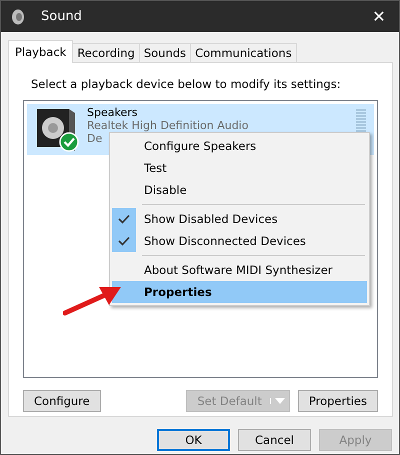  What do you see at coordinates (193, 440) in the screenshot?
I see `dialog-button: OK` at bounding box center [193, 440].